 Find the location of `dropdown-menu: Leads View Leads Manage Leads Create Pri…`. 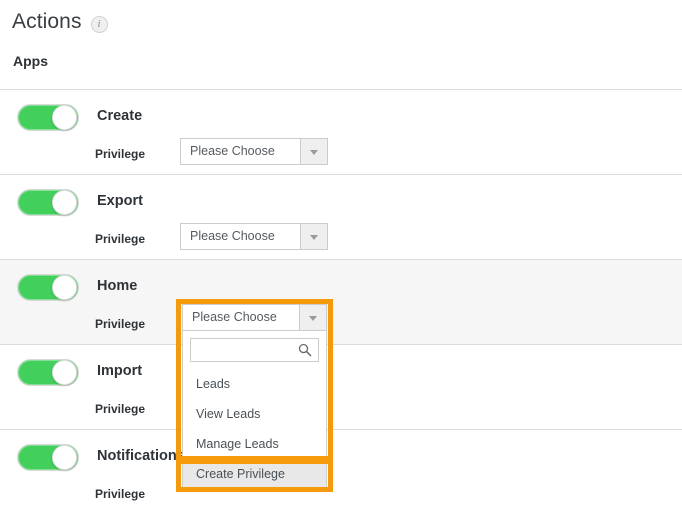

dropdown-menu: Leads View Leads Manage Leads Create Pri… is located at coordinates (254, 410).